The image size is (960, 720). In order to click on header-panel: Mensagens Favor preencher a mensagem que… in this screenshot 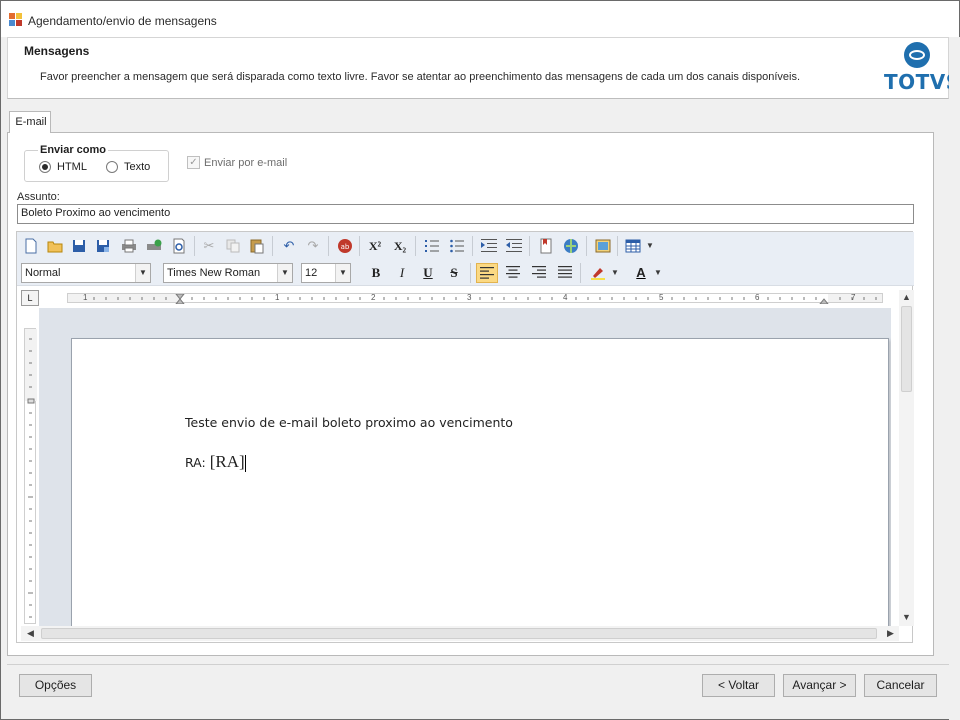, I will do `click(483, 68)`.